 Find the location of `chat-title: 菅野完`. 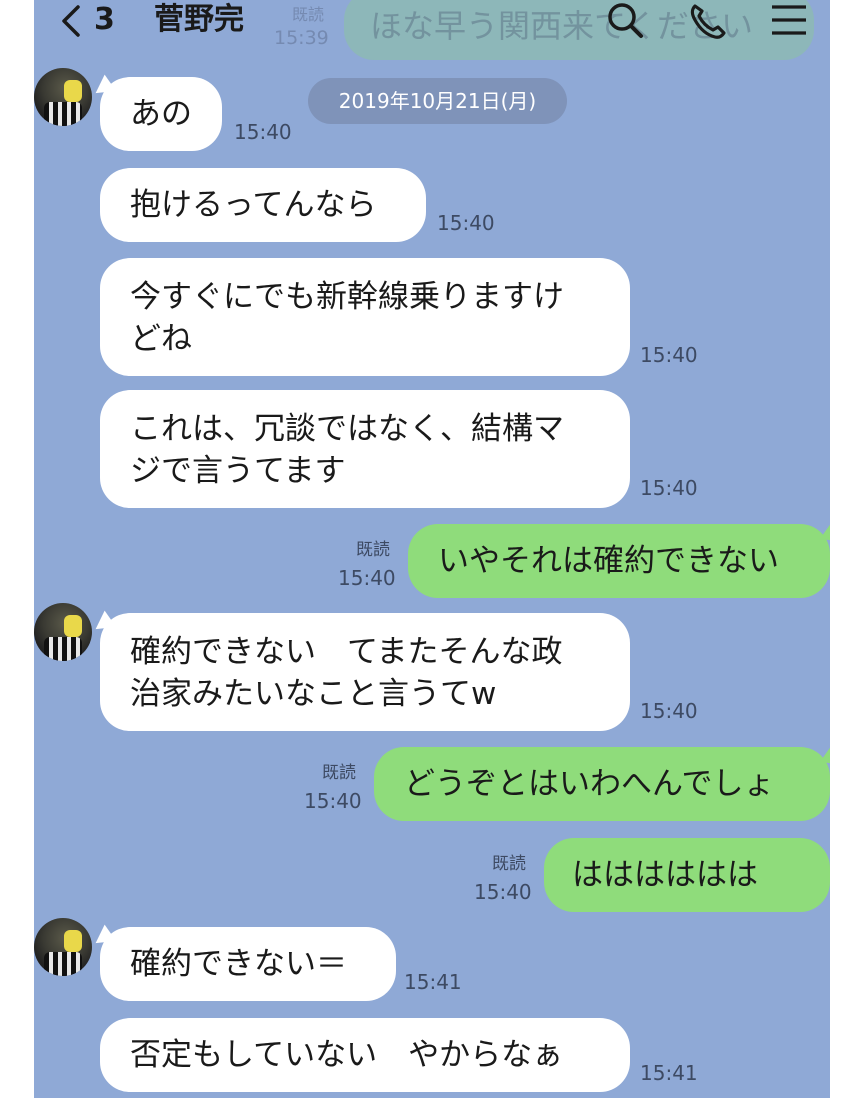

chat-title: 菅野完 is located at coordinates (199, 20).